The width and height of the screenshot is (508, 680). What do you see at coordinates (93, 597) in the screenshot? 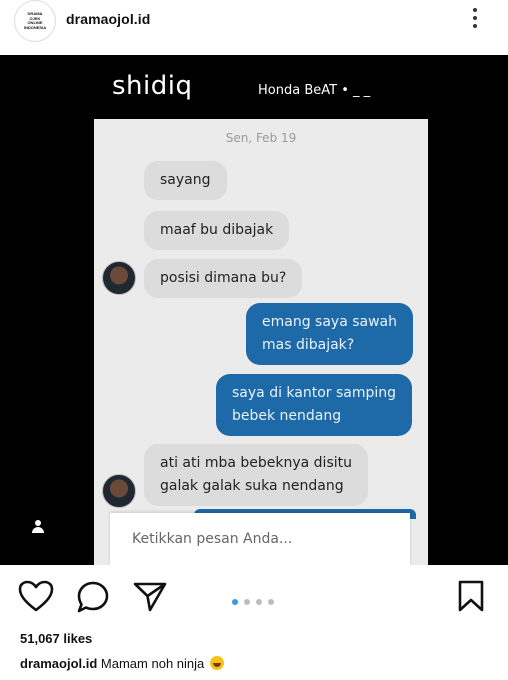
I see `comment-icon` at bounding box center [93, 597].